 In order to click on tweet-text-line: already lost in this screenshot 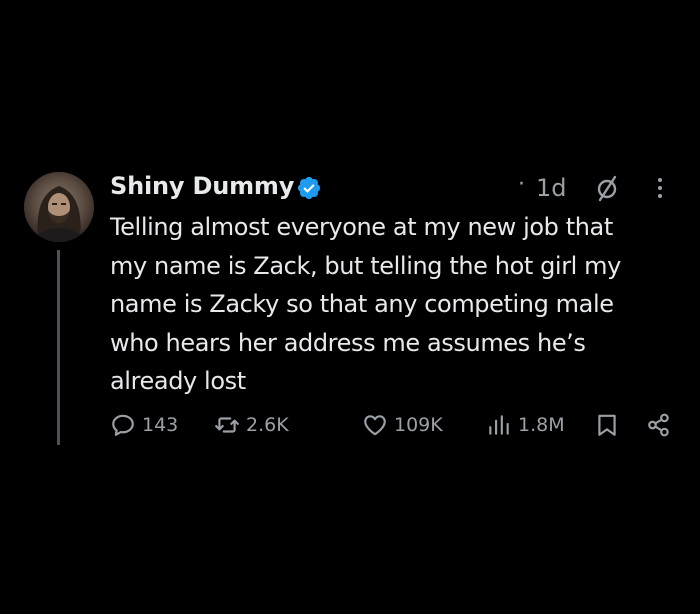, I will do `click(178, 381)`.